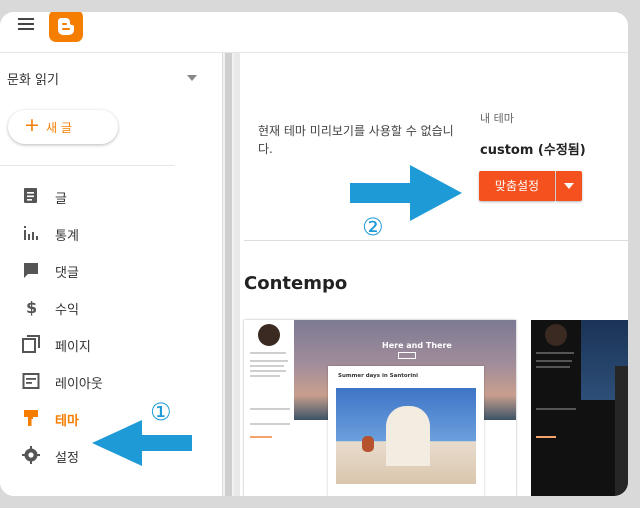  I want to click on thumbnail-hero-title: Here and There, so click(417, 345).